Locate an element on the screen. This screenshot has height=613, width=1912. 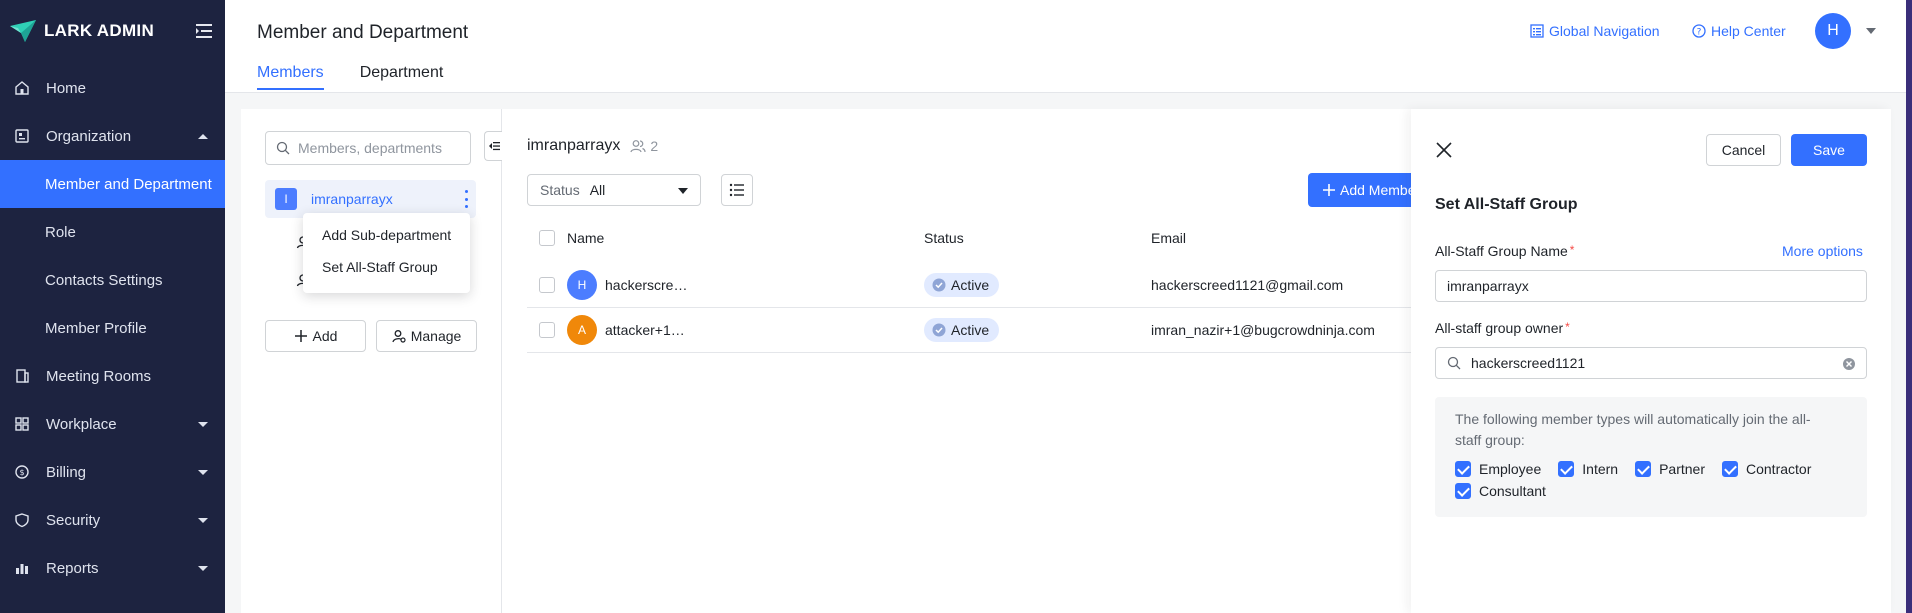
manage-button: Manage is located at coordinates (426, 336).